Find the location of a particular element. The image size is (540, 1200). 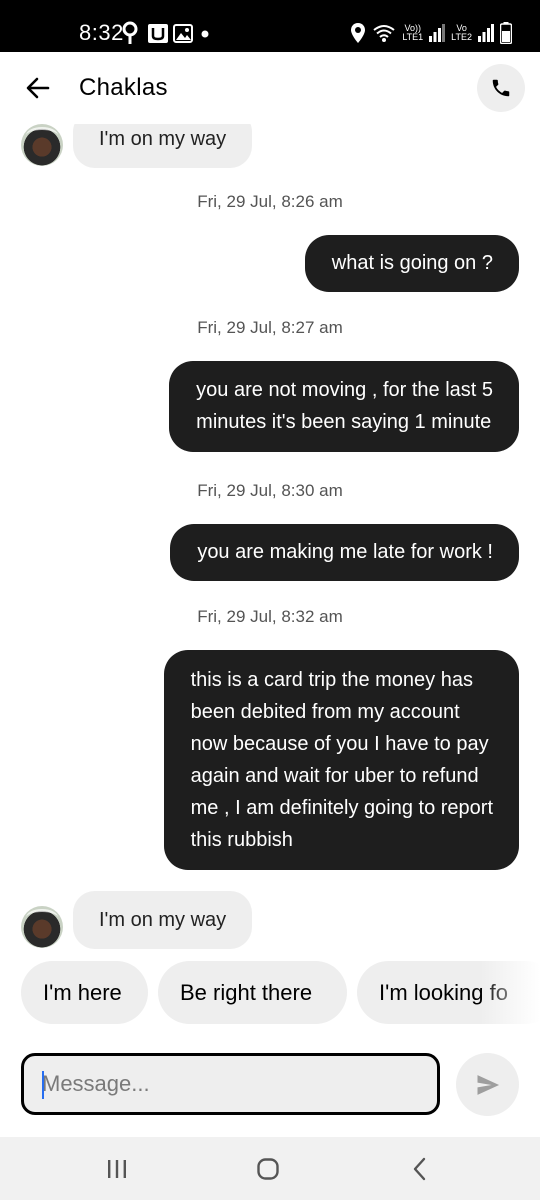

send-icon is located at coordinates (488, 1084).